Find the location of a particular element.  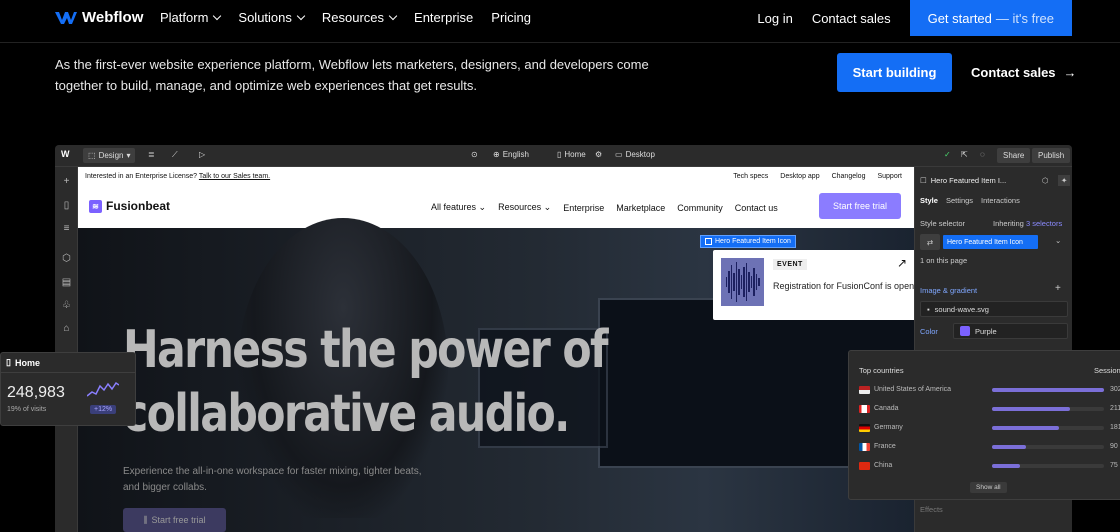

fusionbeat-brand: Fusionbeat is located at coordinates (138, 206).